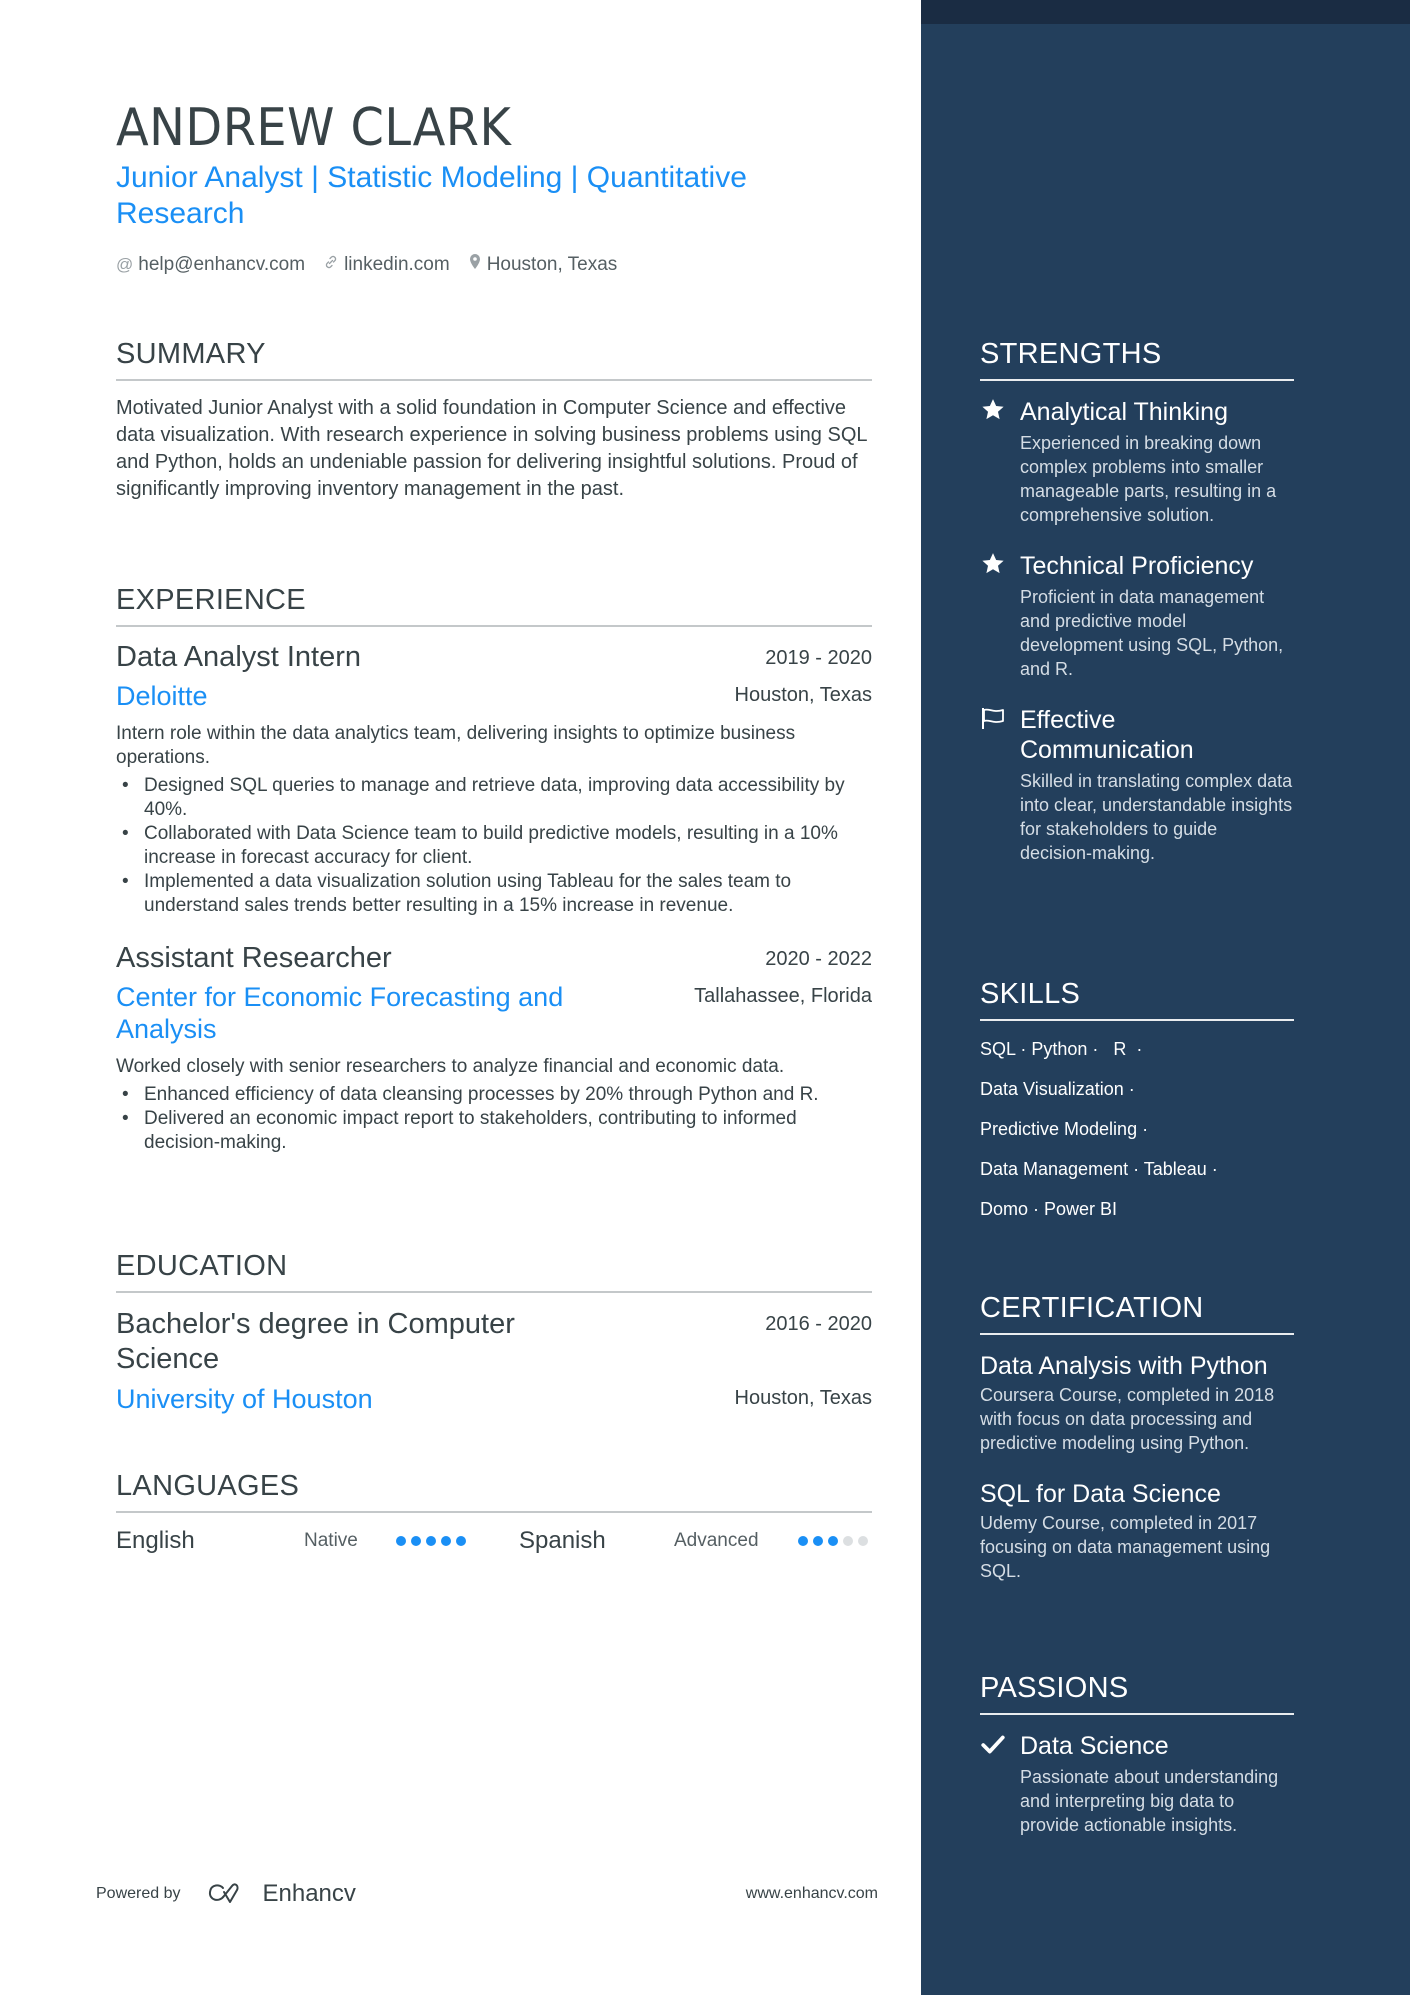 This screenshot has width=1410, height=1995. Describe the element at coordinates (1092, 1308) in the screenshot. I see `certification-heading: CERTIFICATION` at that location.